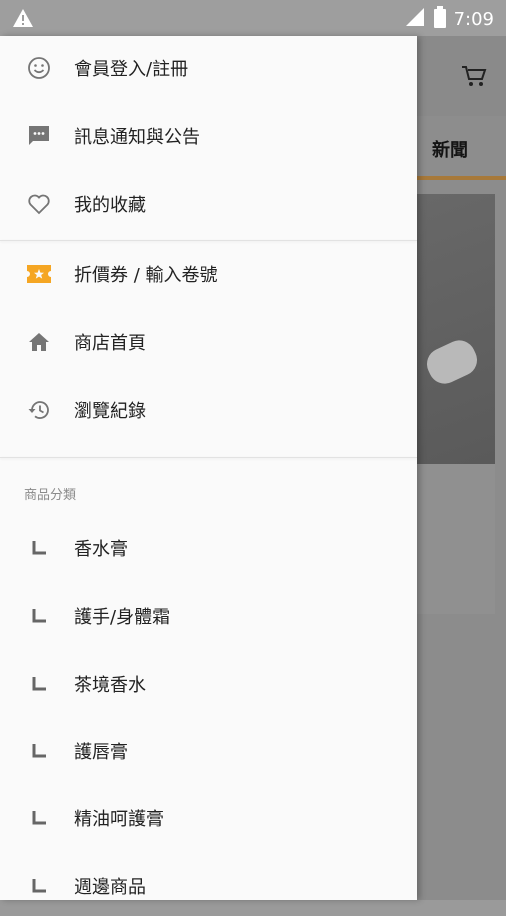 The image size is (506, 916). What do you see at coordinates (110, 205) in the screenshot?
I see `menu-item-label: 我的收藏` at bounding box center [110, 205].